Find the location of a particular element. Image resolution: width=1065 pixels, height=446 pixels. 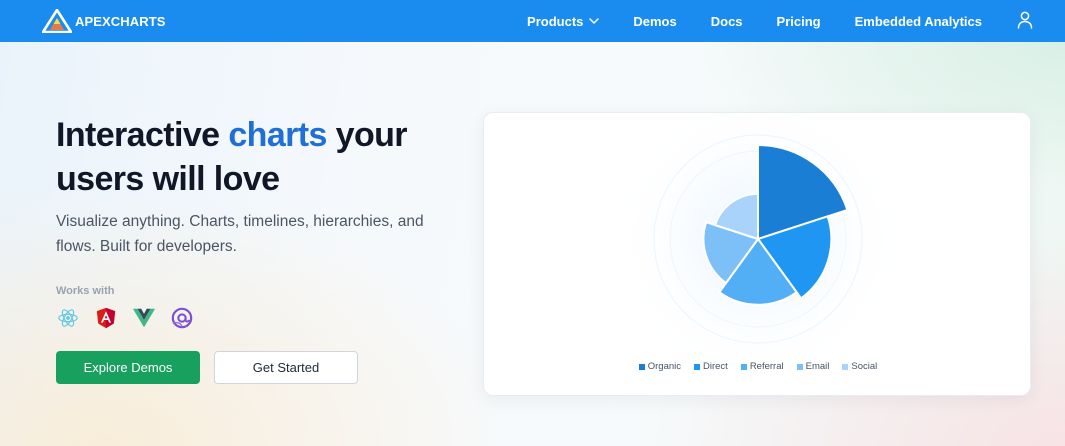

legend-item-direct: Direct is located at coordinates (711, 366).